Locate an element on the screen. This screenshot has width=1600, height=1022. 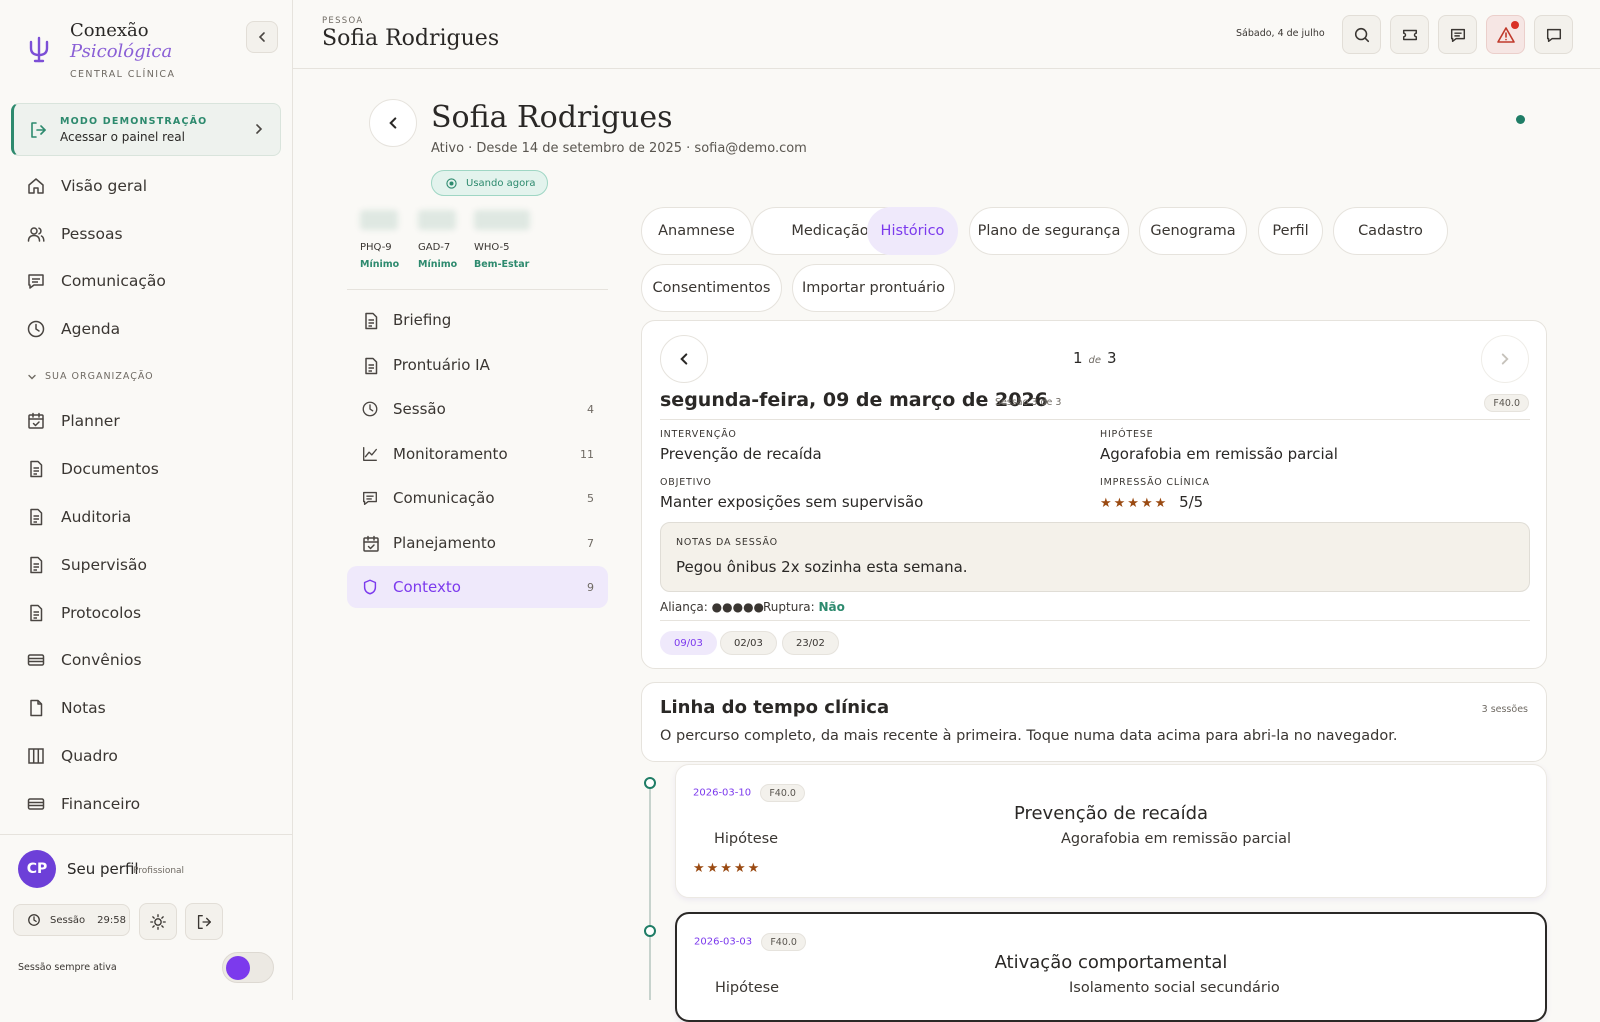
sidebar-item-pessoas: Pessoas is located at coordinates (74, 234).